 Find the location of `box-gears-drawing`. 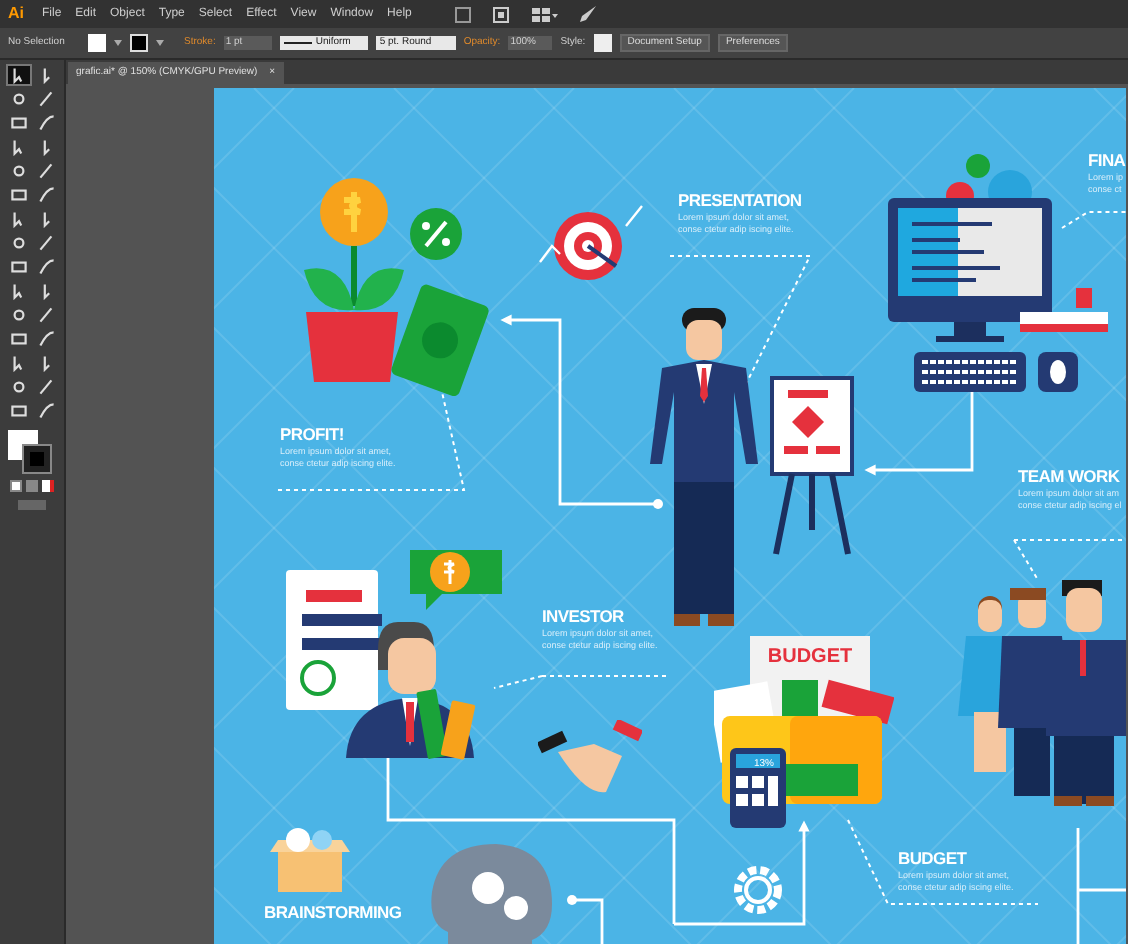

box-gears-drawing is located at coordinates (310, 860).